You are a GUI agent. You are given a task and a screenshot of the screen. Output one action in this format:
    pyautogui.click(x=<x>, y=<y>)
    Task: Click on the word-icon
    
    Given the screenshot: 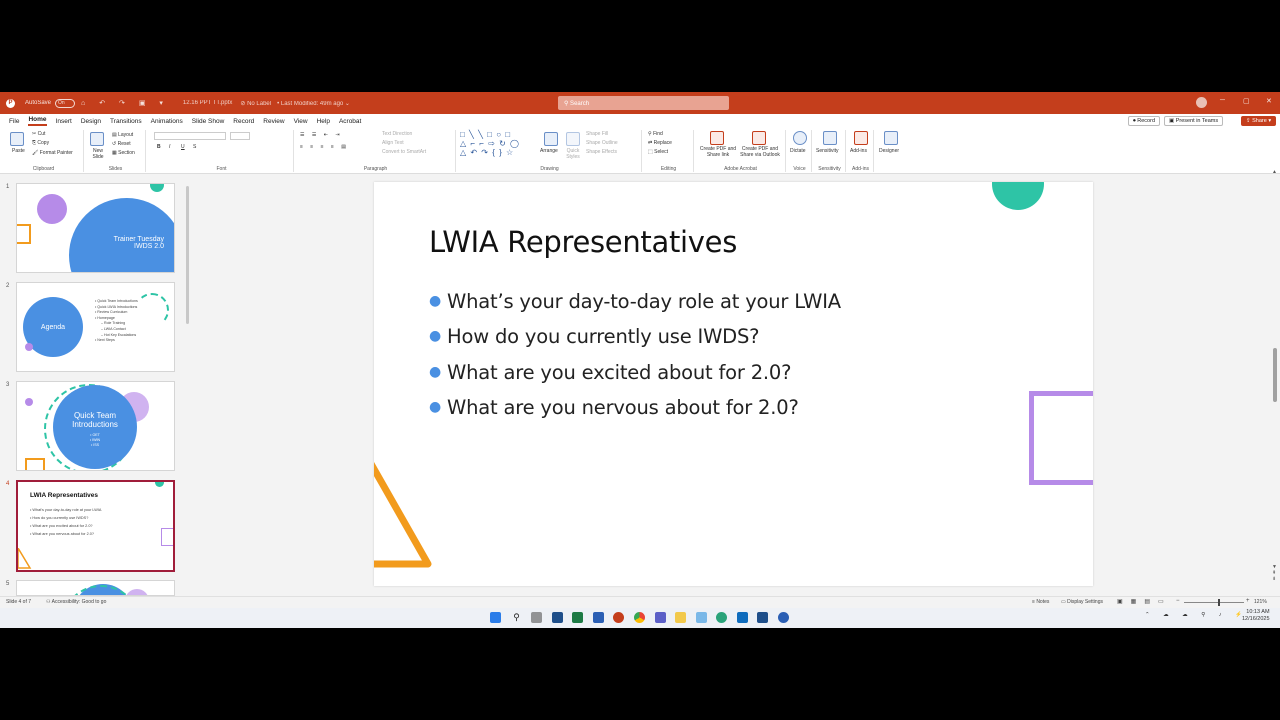 What is the action you would take?
    pyautogui.click(x=598, y=617)
    